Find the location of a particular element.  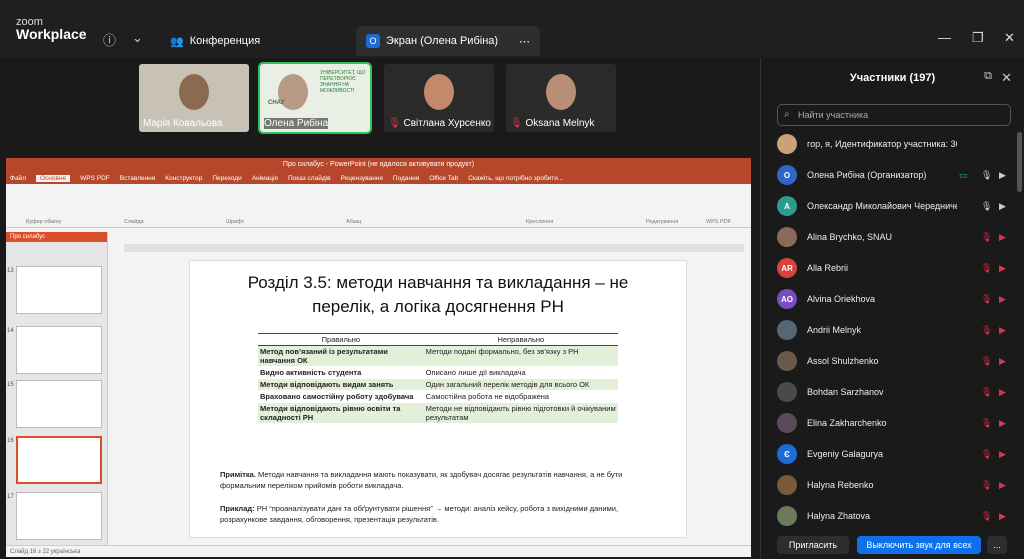

video-tile: Марія Ковальова is located at coordinates (194, 98).